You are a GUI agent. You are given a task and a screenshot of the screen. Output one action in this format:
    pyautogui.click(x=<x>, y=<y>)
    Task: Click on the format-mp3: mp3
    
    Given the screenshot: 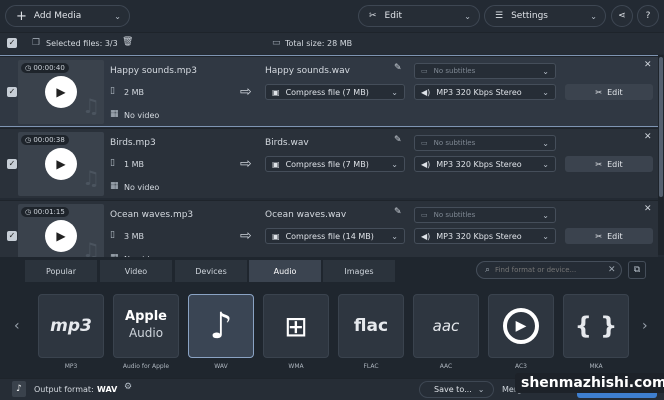 What is the action you would take?
    pyautogui.click(x=71, y=326)
    